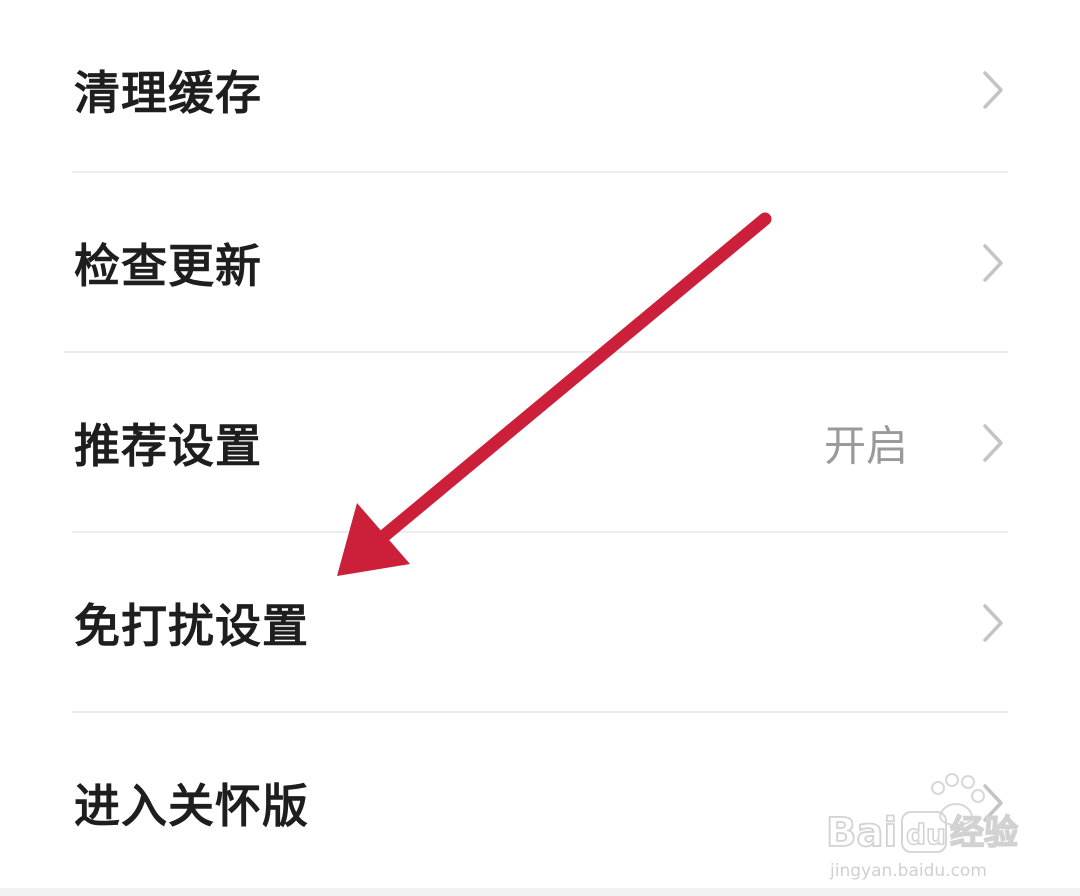 The width and height of the screenshot is (1080, 896). Describe the element at coordinates (168, 266) in the screenshot. I see `settings-item-label: 检查更新` at that location.